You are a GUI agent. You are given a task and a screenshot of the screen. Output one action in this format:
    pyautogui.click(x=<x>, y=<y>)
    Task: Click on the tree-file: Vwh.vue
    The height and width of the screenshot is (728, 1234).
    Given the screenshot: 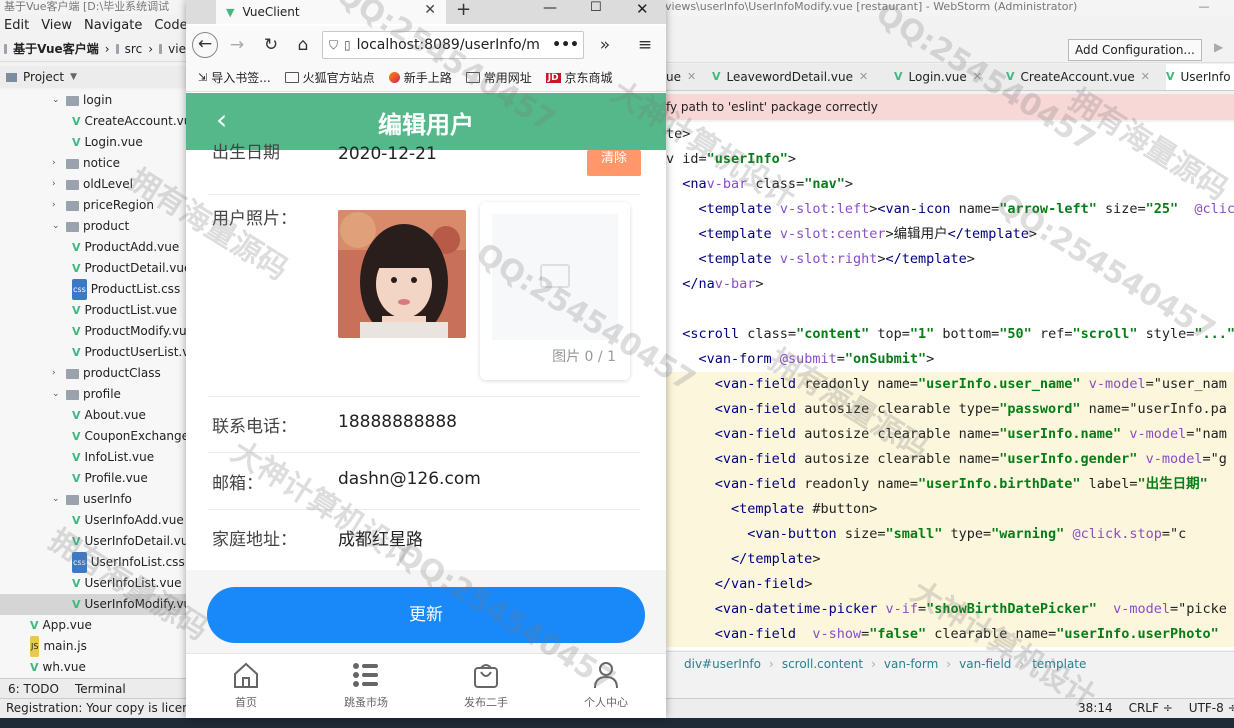 What is the action you would take?
    pyautogui.click(x=43, y=667)
    